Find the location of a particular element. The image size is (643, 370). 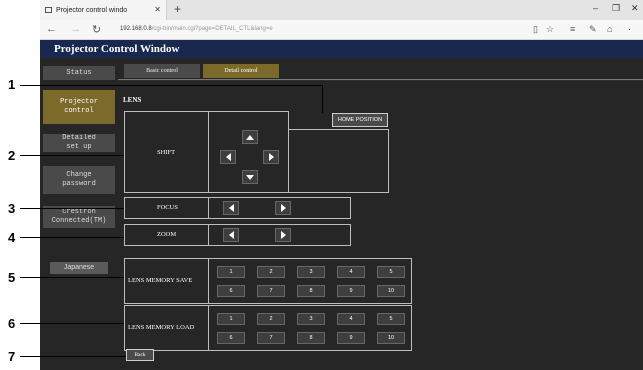

load-slot-7: 7 is located at coordinates (271, 338).